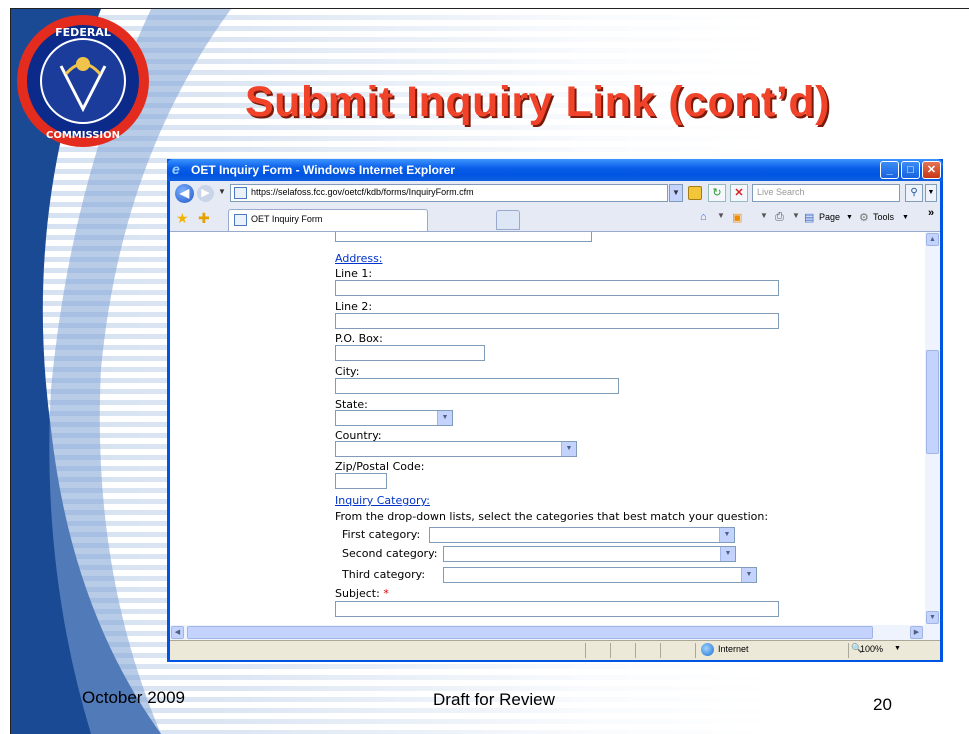 The width and height of the screenshot is (969, 734). I want to click on print-dropdown-icon: ▼, so click(796, 215).